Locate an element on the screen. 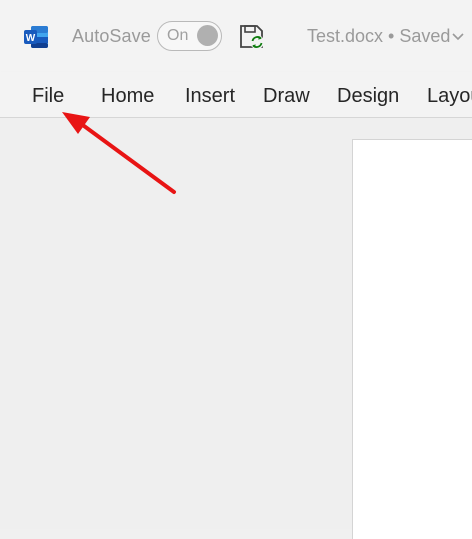 This screenshot has height=539, width=472. tab-layout: Layou is located at coordinates (449, 96).